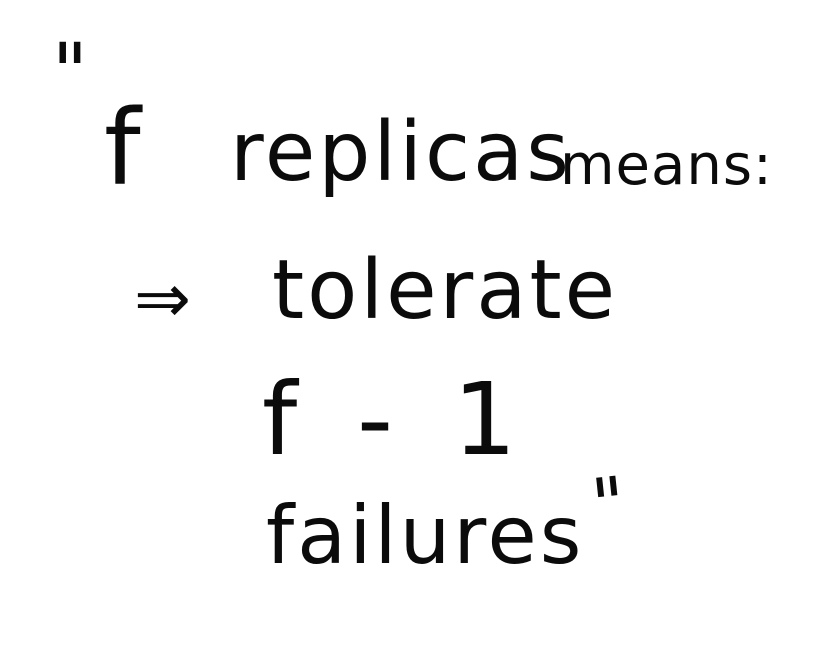  I want to click on word-tolerate: tolerate, so click(445, 290).